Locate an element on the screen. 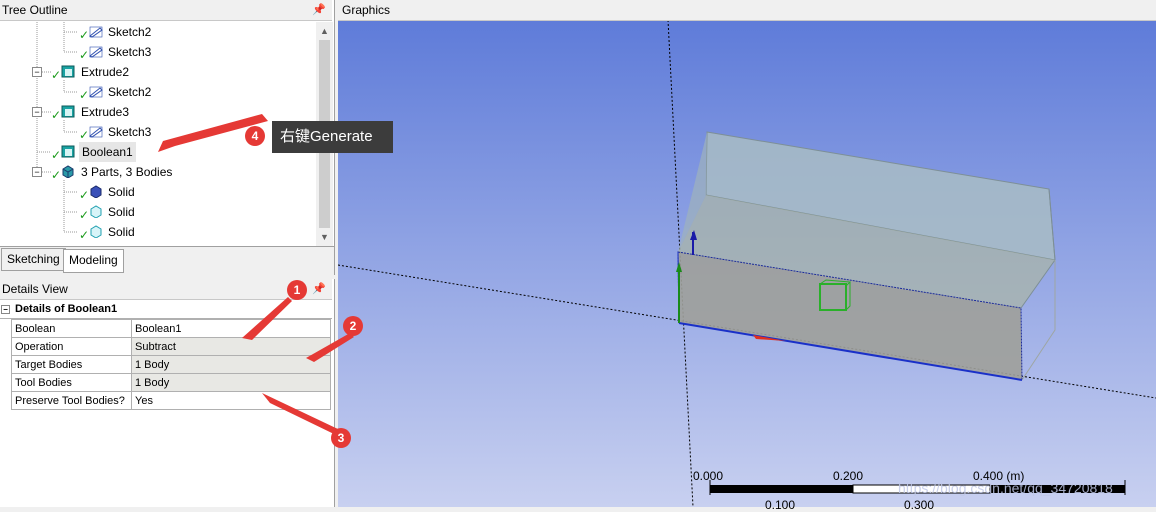 The width and height of the screenshot is (1156, 512). table-row: Preserve Tool Bodies? Yes is located at coordinates (171, 400).